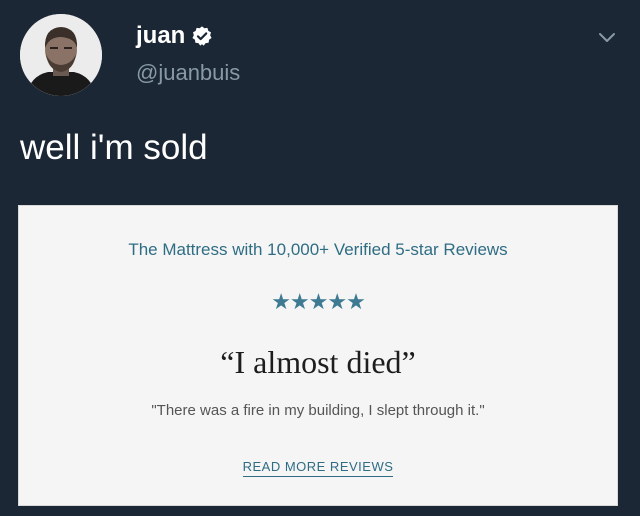  I want to click on star-rating: ★★★★★, so click(318, 301).